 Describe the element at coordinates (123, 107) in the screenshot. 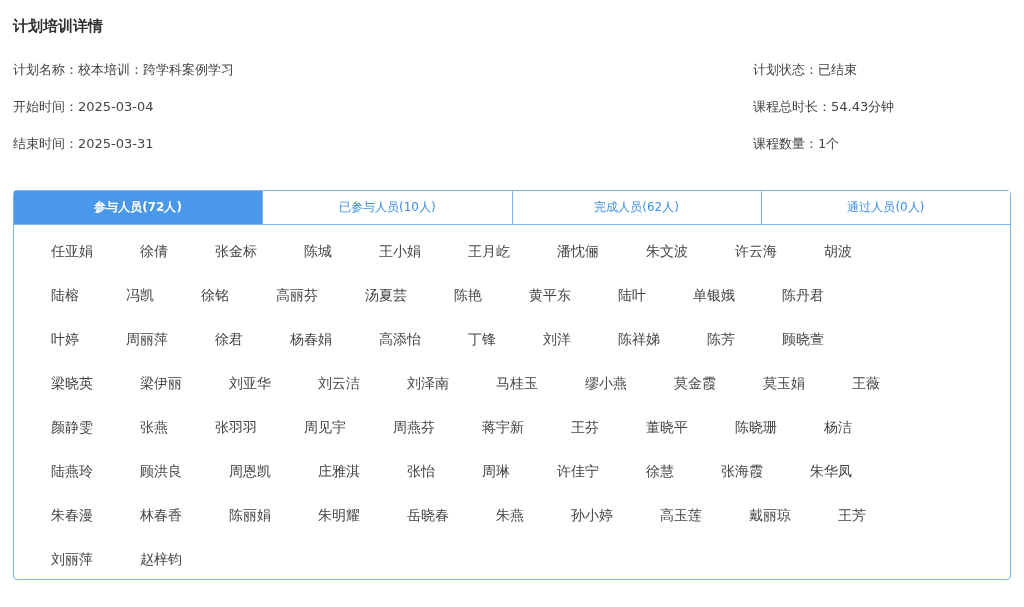

I see `info-field: 开始时间：2025-03-04` at that location.